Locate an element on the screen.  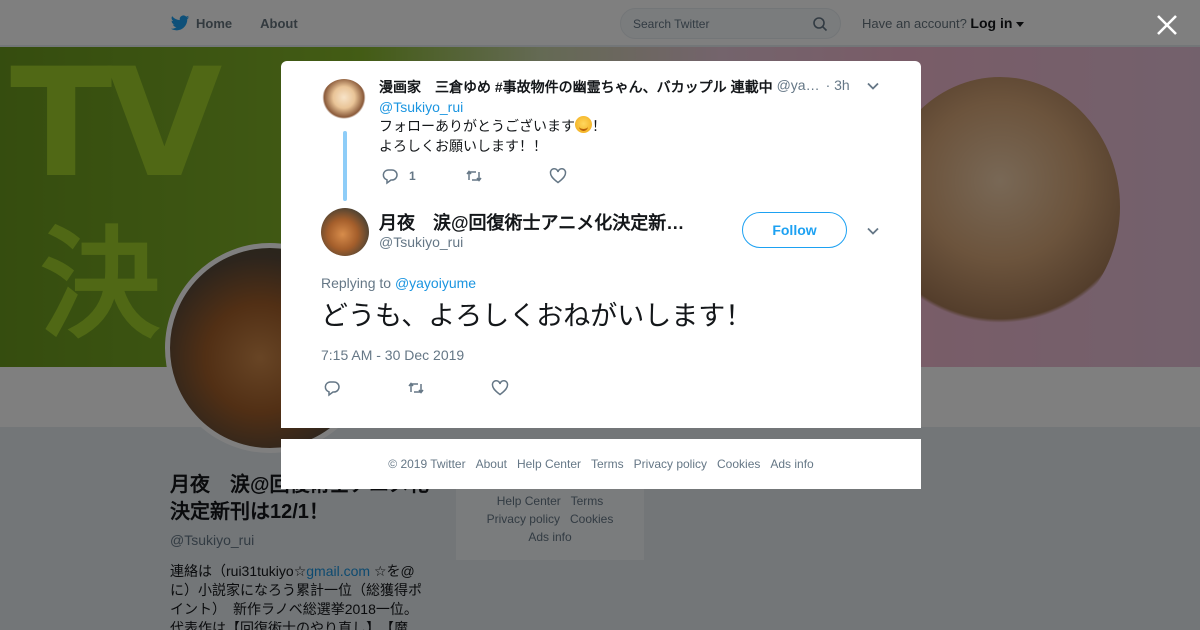
parent-reply-button: 1 is located at coordinates (423, 176).